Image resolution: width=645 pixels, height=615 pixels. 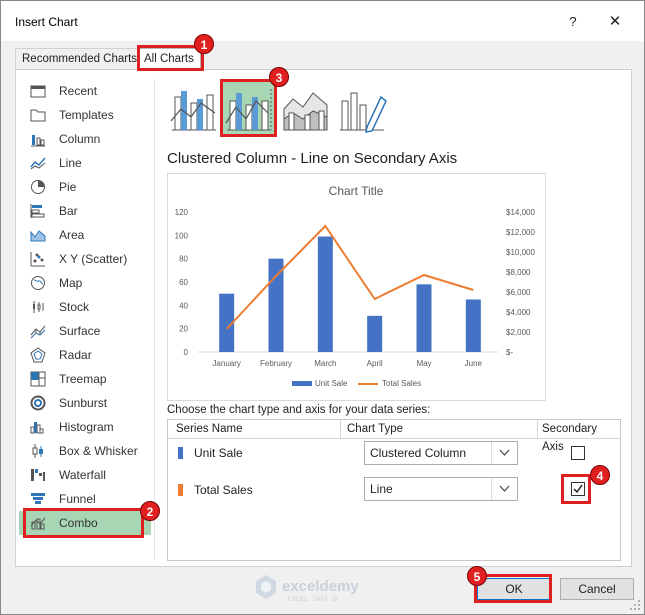 I want to click on sidebar-item-area: Area, so click(x=85, y=235).